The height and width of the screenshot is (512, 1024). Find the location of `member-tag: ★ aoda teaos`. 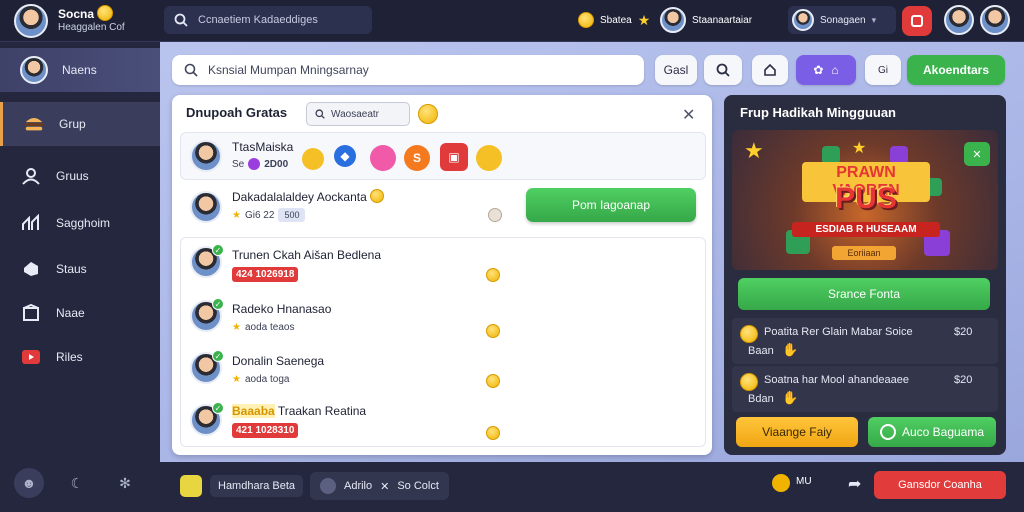

member-tag: ★ aoda teaos is located at coordinates (263, 327).